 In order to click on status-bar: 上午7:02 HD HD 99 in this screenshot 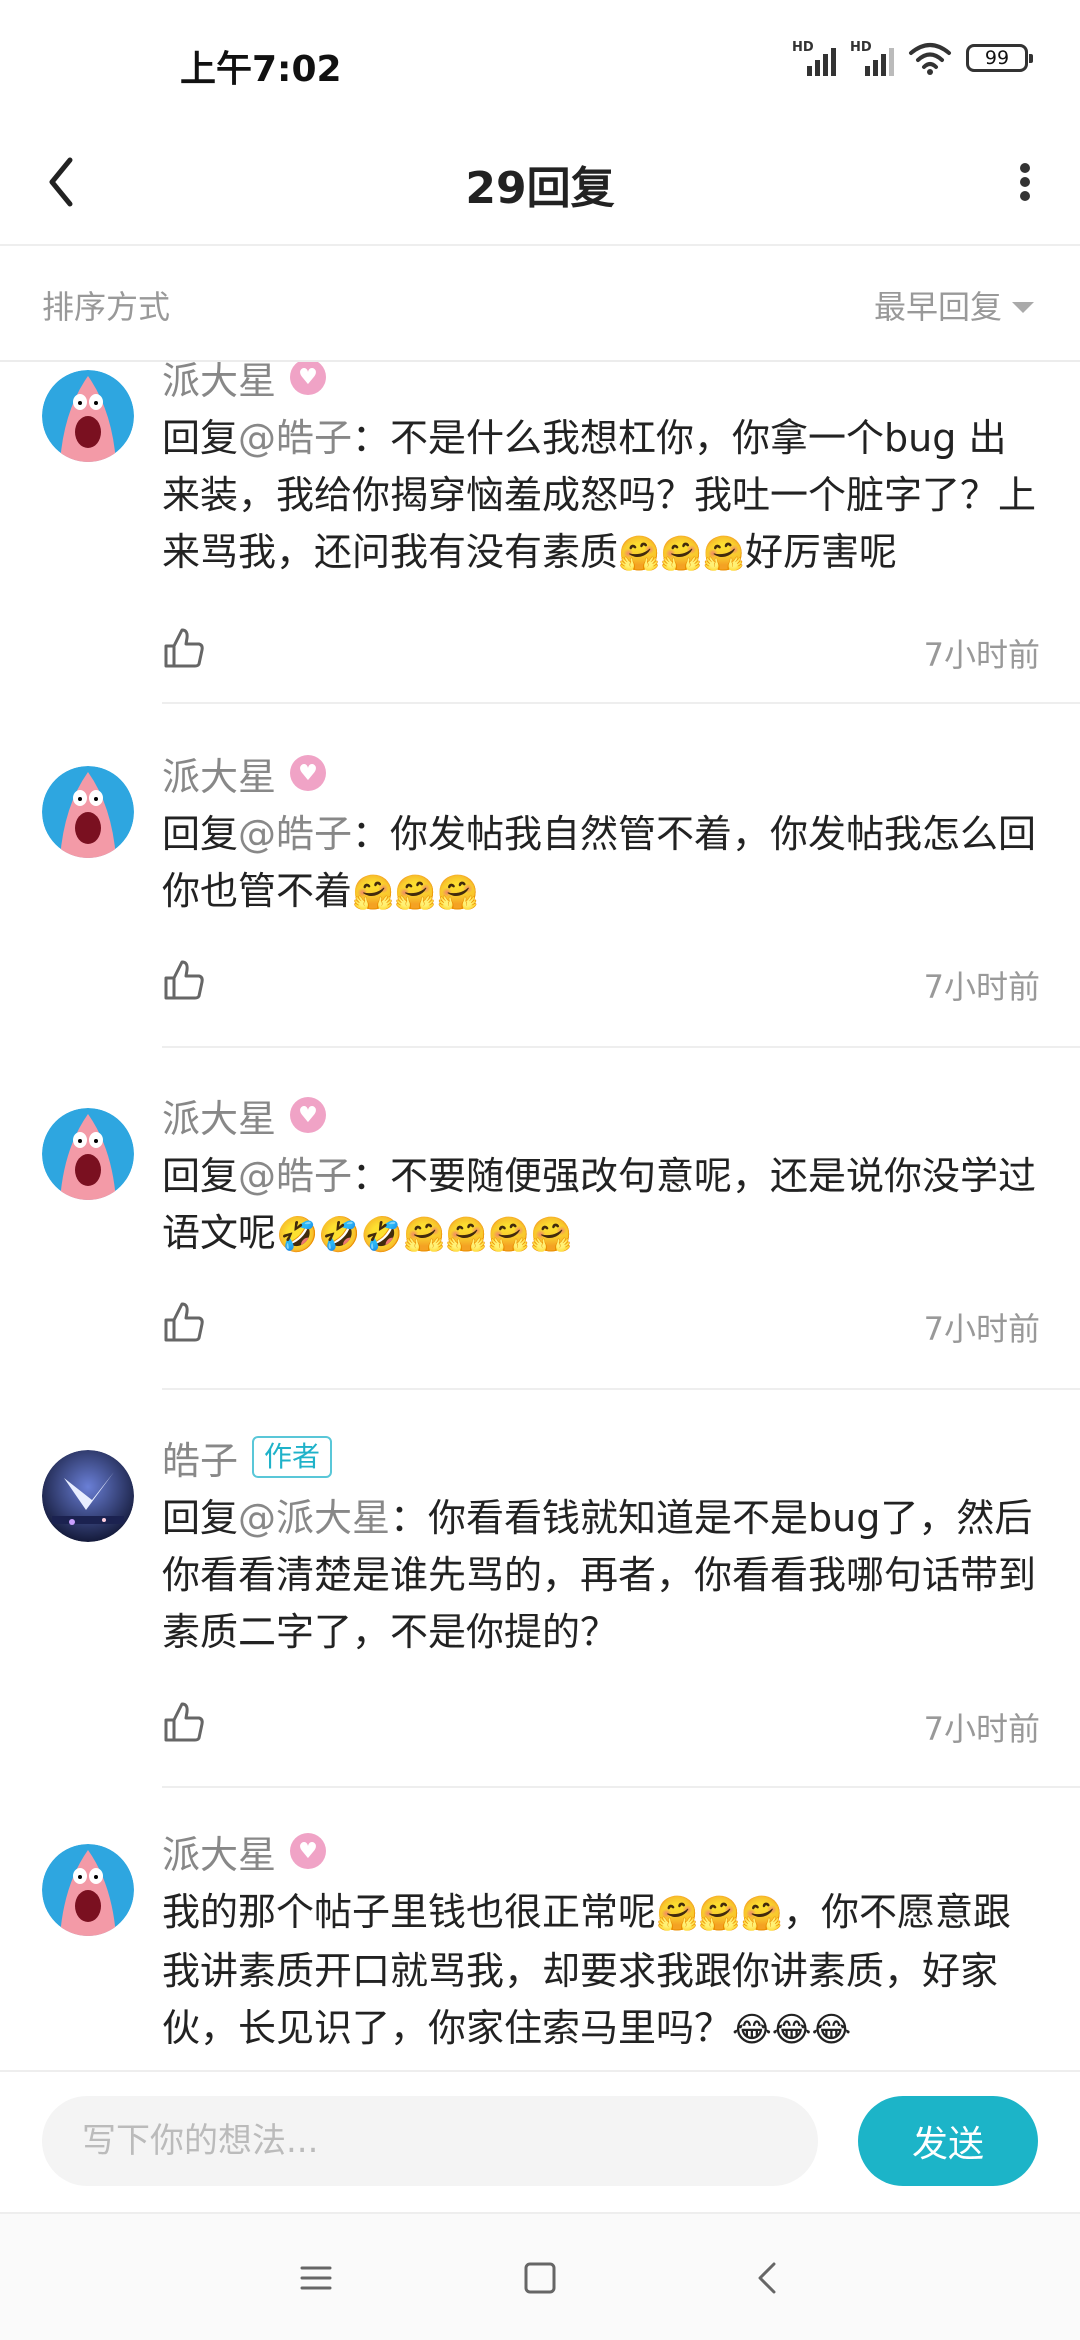, I will do `click(540, 60)`.